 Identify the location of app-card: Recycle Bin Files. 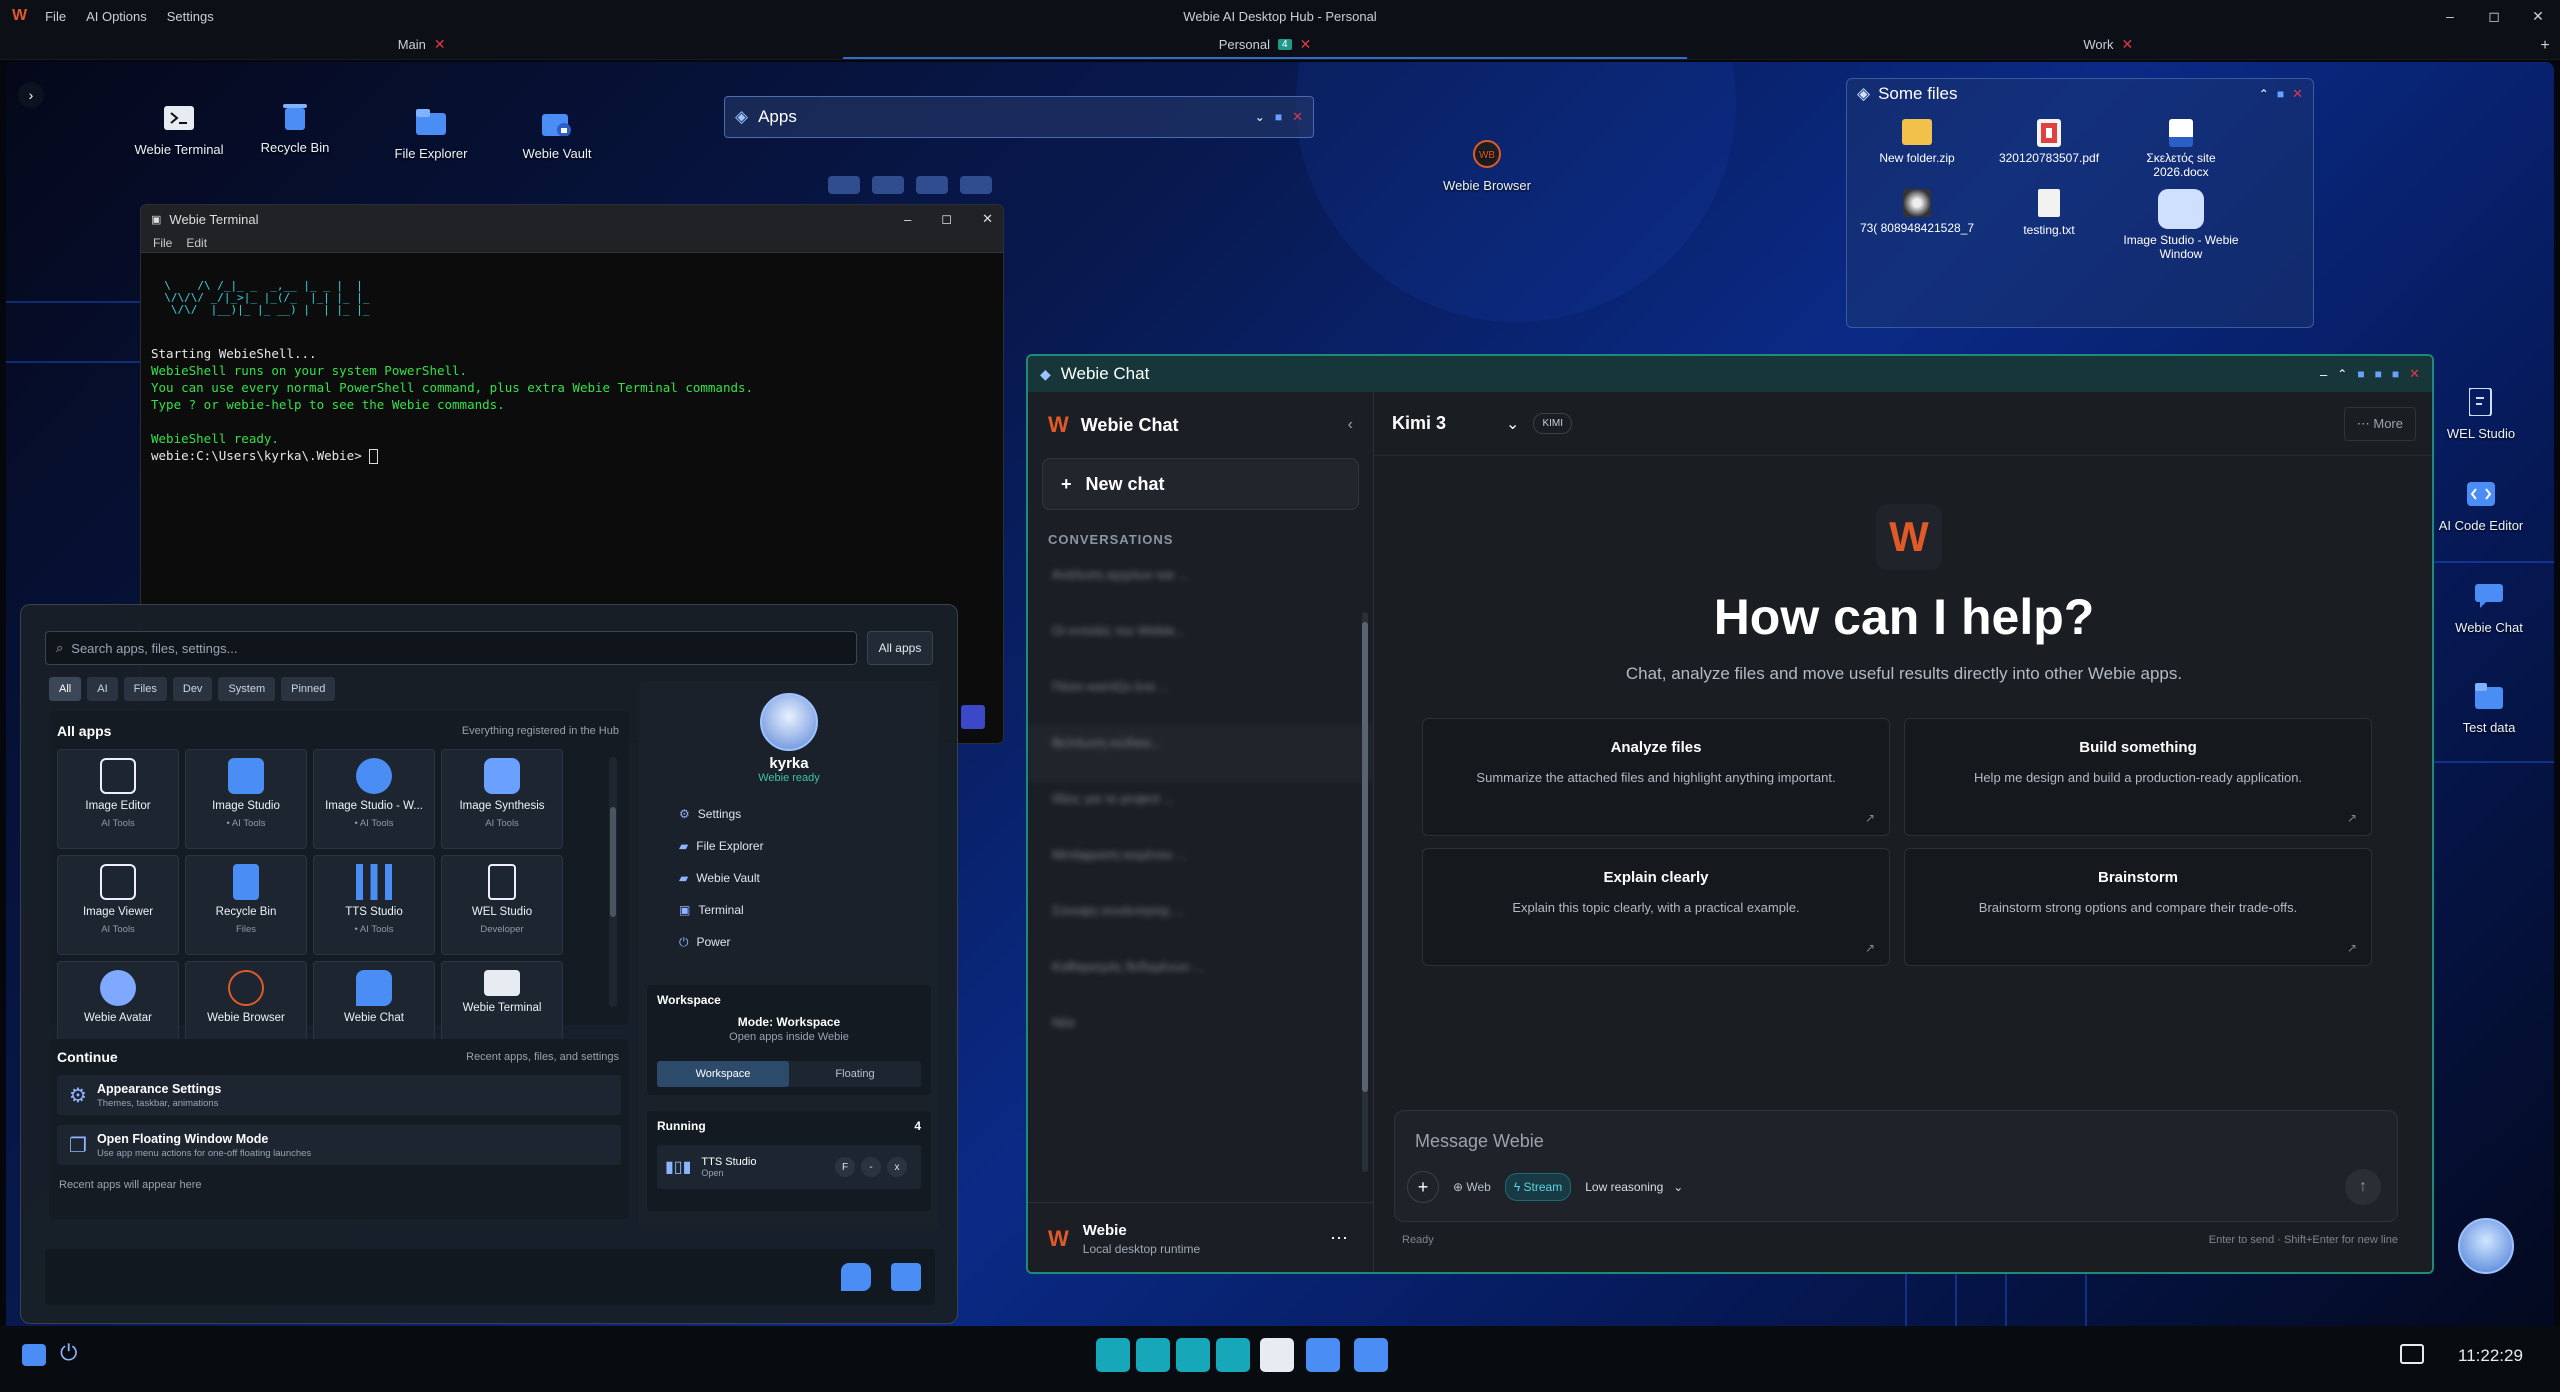
(246, 905).